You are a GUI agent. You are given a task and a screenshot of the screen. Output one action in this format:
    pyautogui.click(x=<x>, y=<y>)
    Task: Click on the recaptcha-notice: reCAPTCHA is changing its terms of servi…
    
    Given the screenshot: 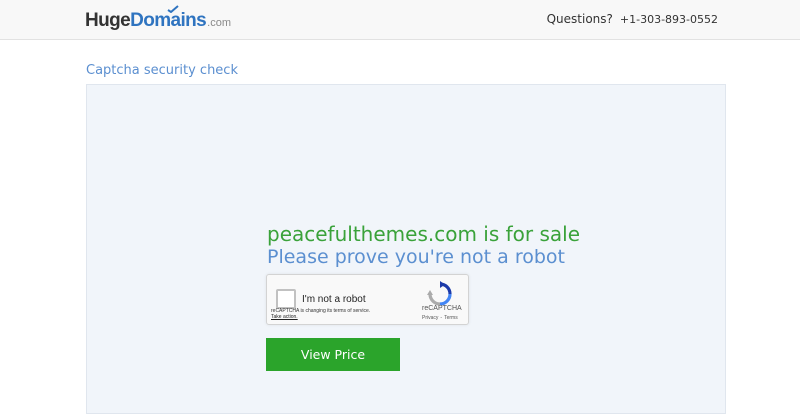 What is the action you would take?
    pyautogui.click(x=320, y=314)
    